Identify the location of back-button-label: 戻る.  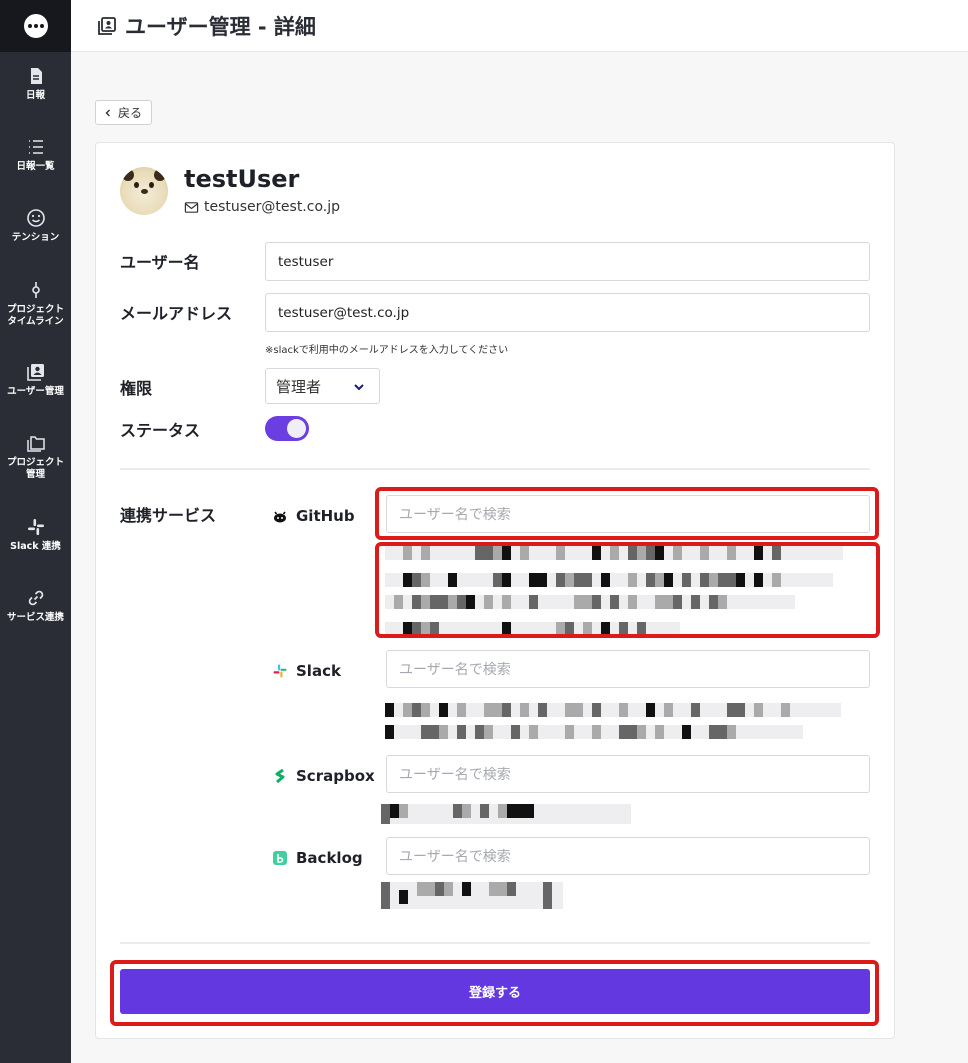
(130, 113).